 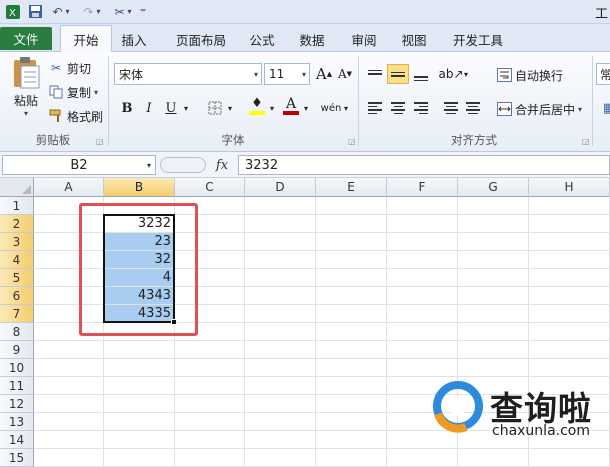 I want to click on tab-developer: 开发工具, so click(x=478, y=39).